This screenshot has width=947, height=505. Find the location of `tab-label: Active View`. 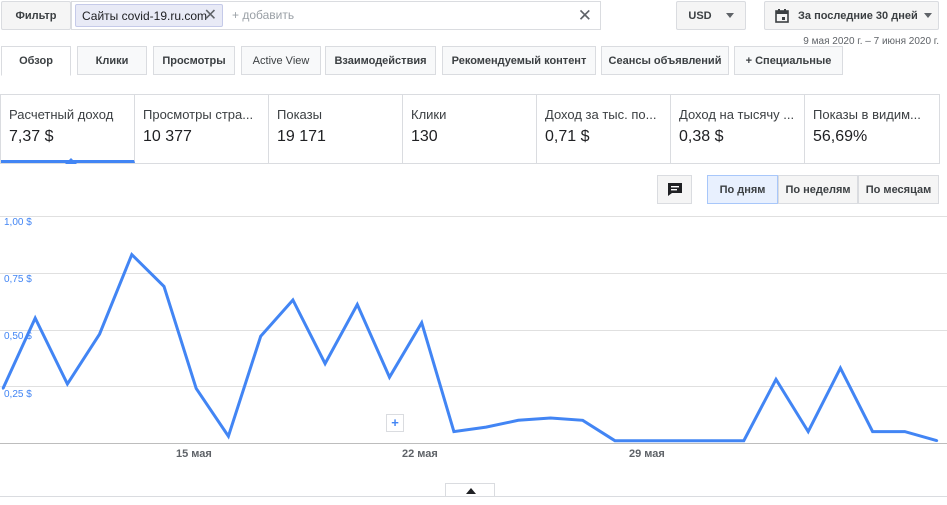

tab-label: Active View is located at coordinates (281, 60).